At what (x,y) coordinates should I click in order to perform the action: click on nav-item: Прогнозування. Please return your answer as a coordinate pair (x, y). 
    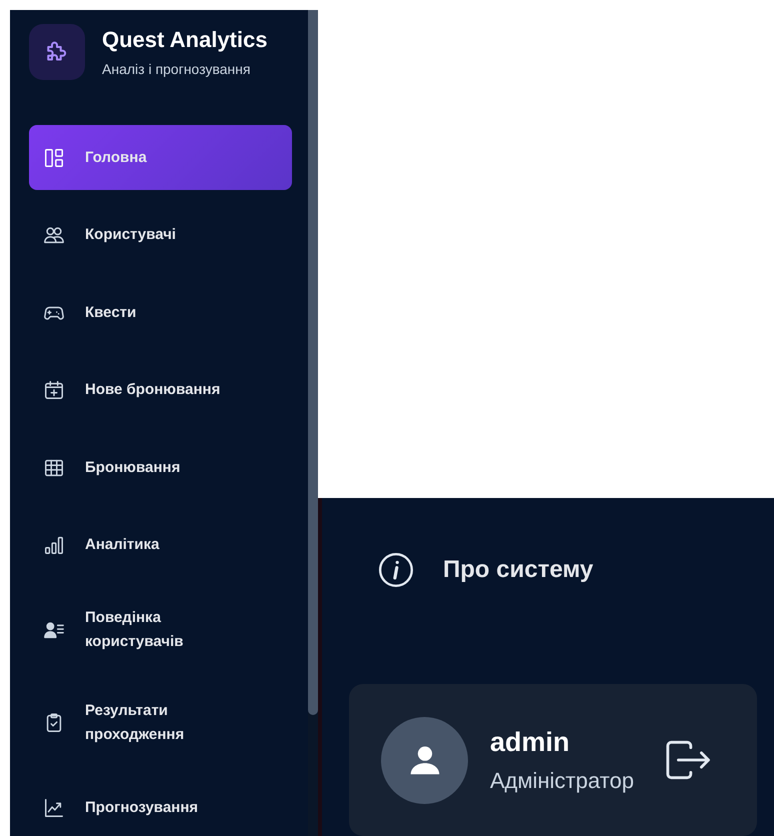
    Looking at the image, I should click on (160, 805).